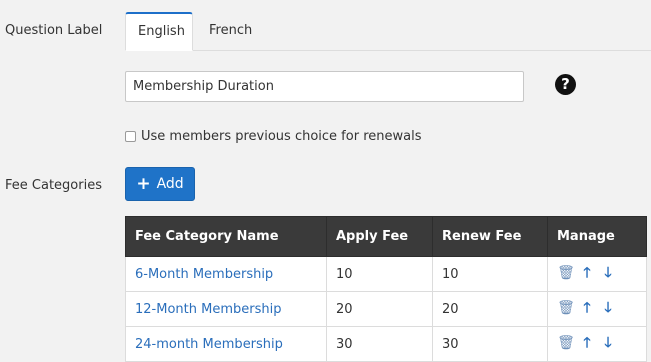 The width and height of the screenshot is (651, 362). Describe the element at coordinates (379, 274) in the screenshot. I see `apply-fee-cell: 10` at that location.